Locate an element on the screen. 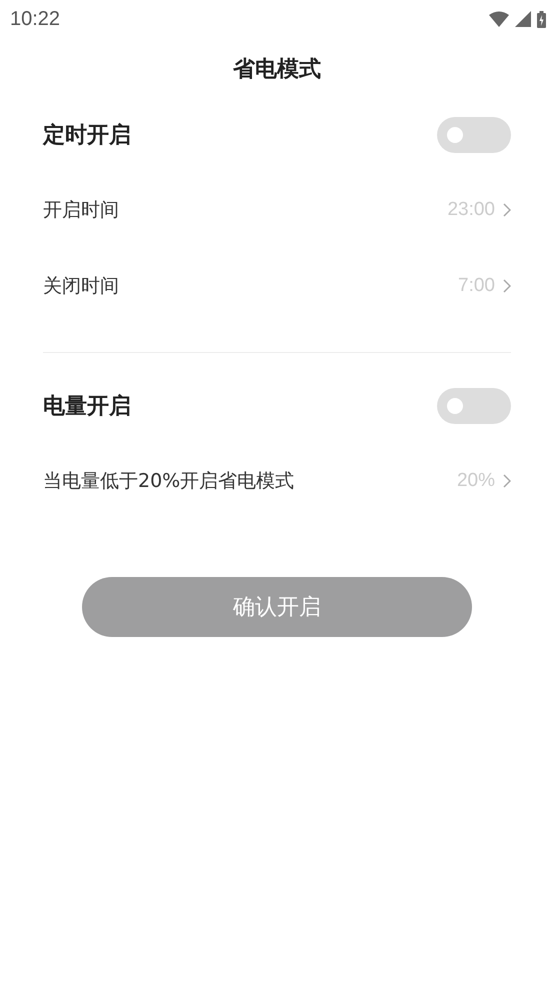 The height and width of the screenshot is (984, 554). wifi-icon is located at coordinates (499, 19).